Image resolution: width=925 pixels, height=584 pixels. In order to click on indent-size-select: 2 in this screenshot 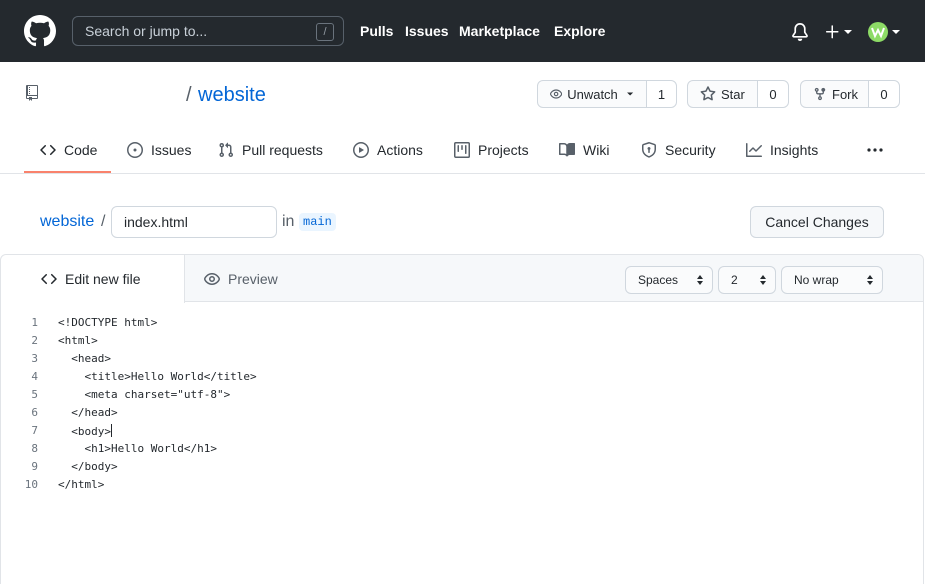, I will do `click(747, 280)`.